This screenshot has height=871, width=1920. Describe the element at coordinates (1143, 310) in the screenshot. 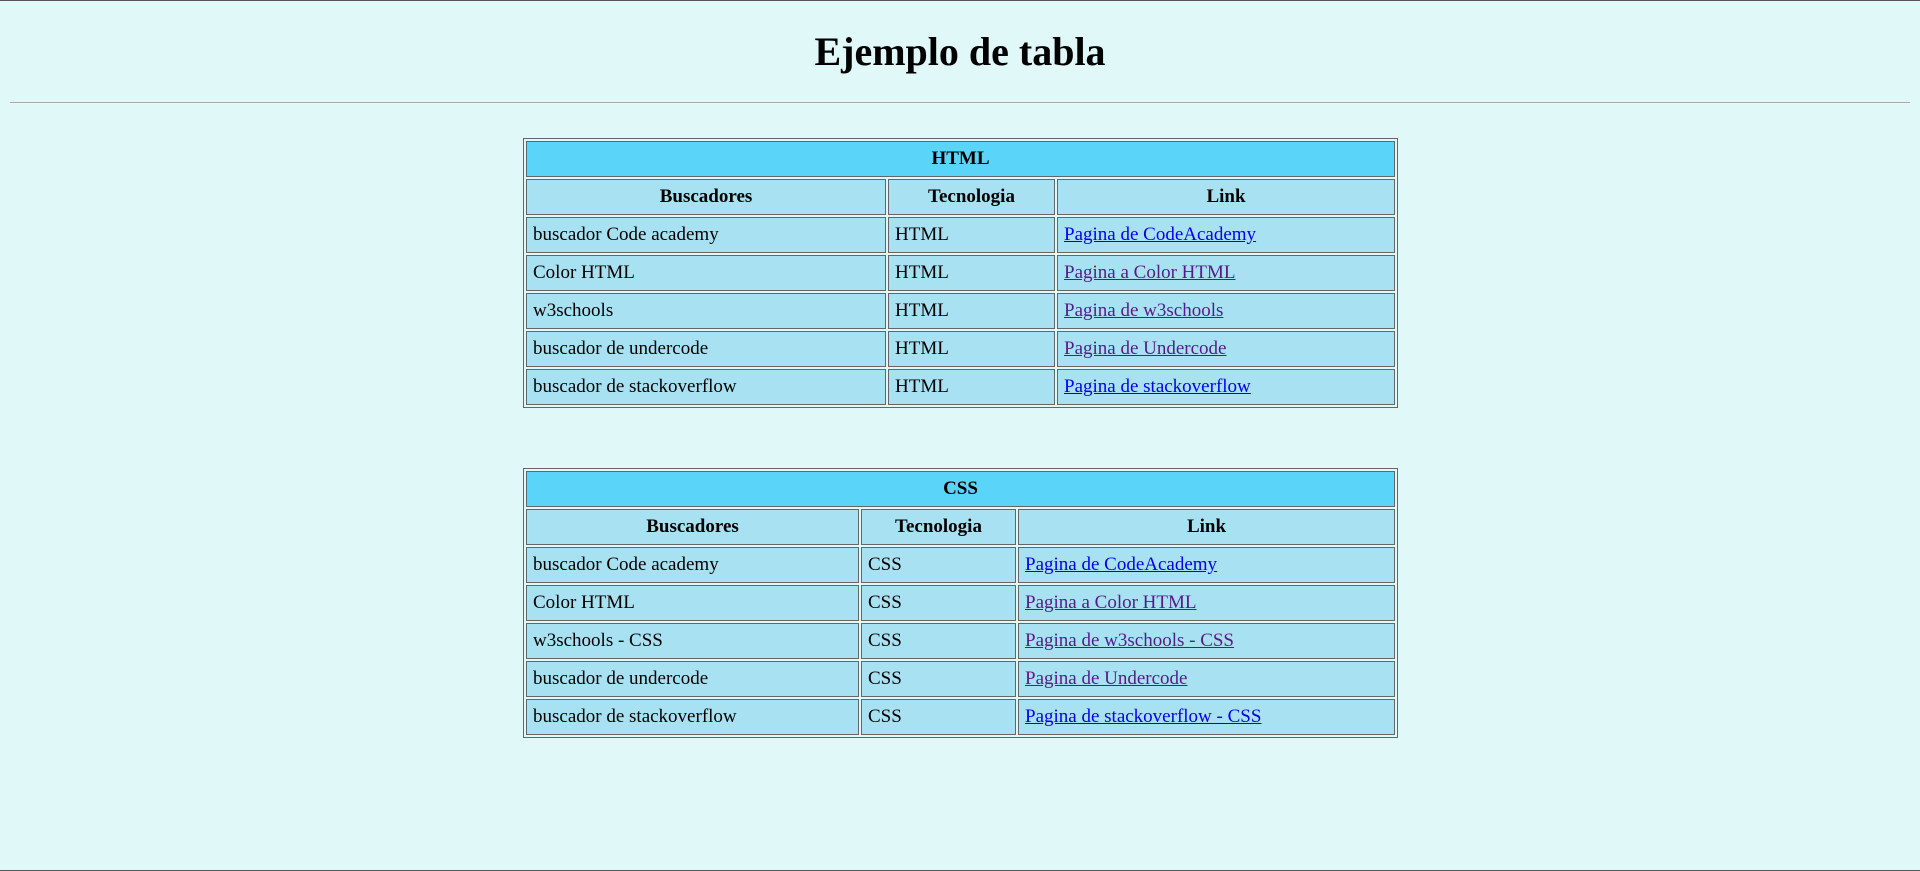

I see `link-w3schools: Pagina de w3schools` at that location.